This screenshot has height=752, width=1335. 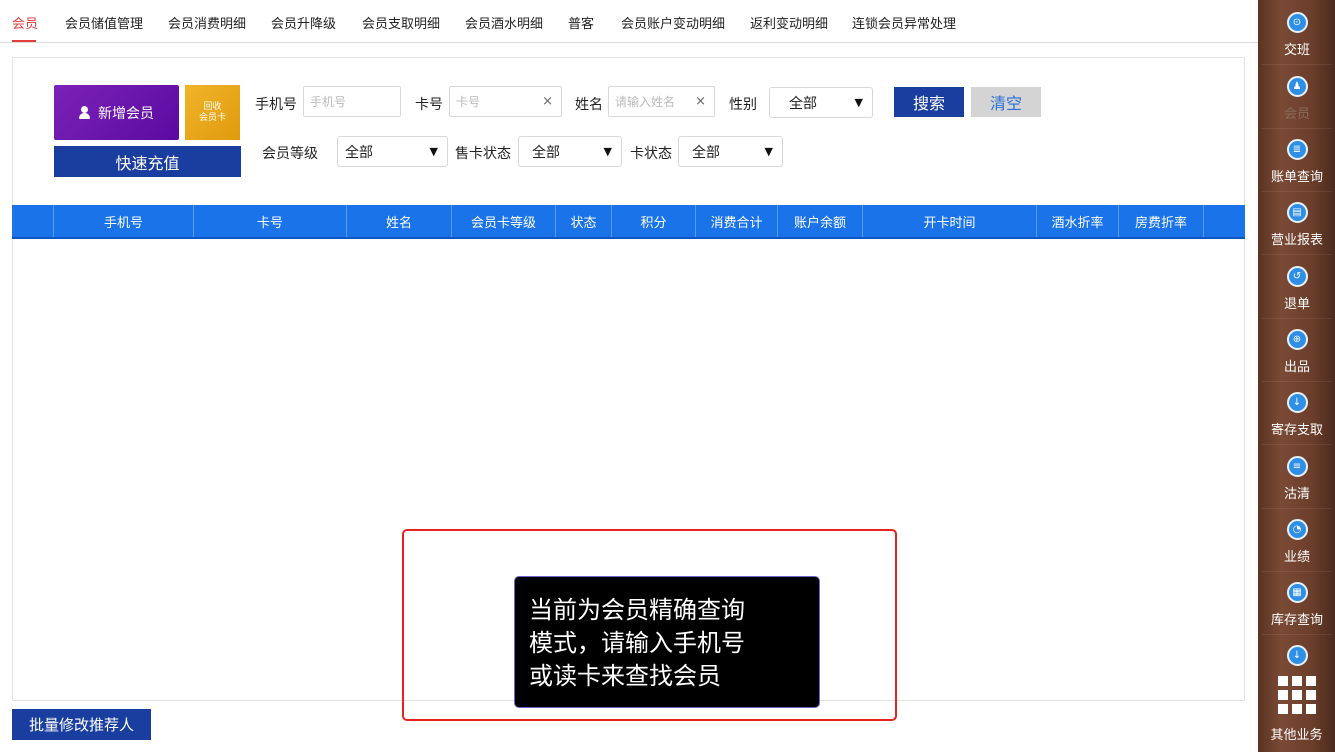 What do you see at coordinates (1297, 655) in the screenshot?
I see `download-icon: ↓` at bounding box center [1297, 655].